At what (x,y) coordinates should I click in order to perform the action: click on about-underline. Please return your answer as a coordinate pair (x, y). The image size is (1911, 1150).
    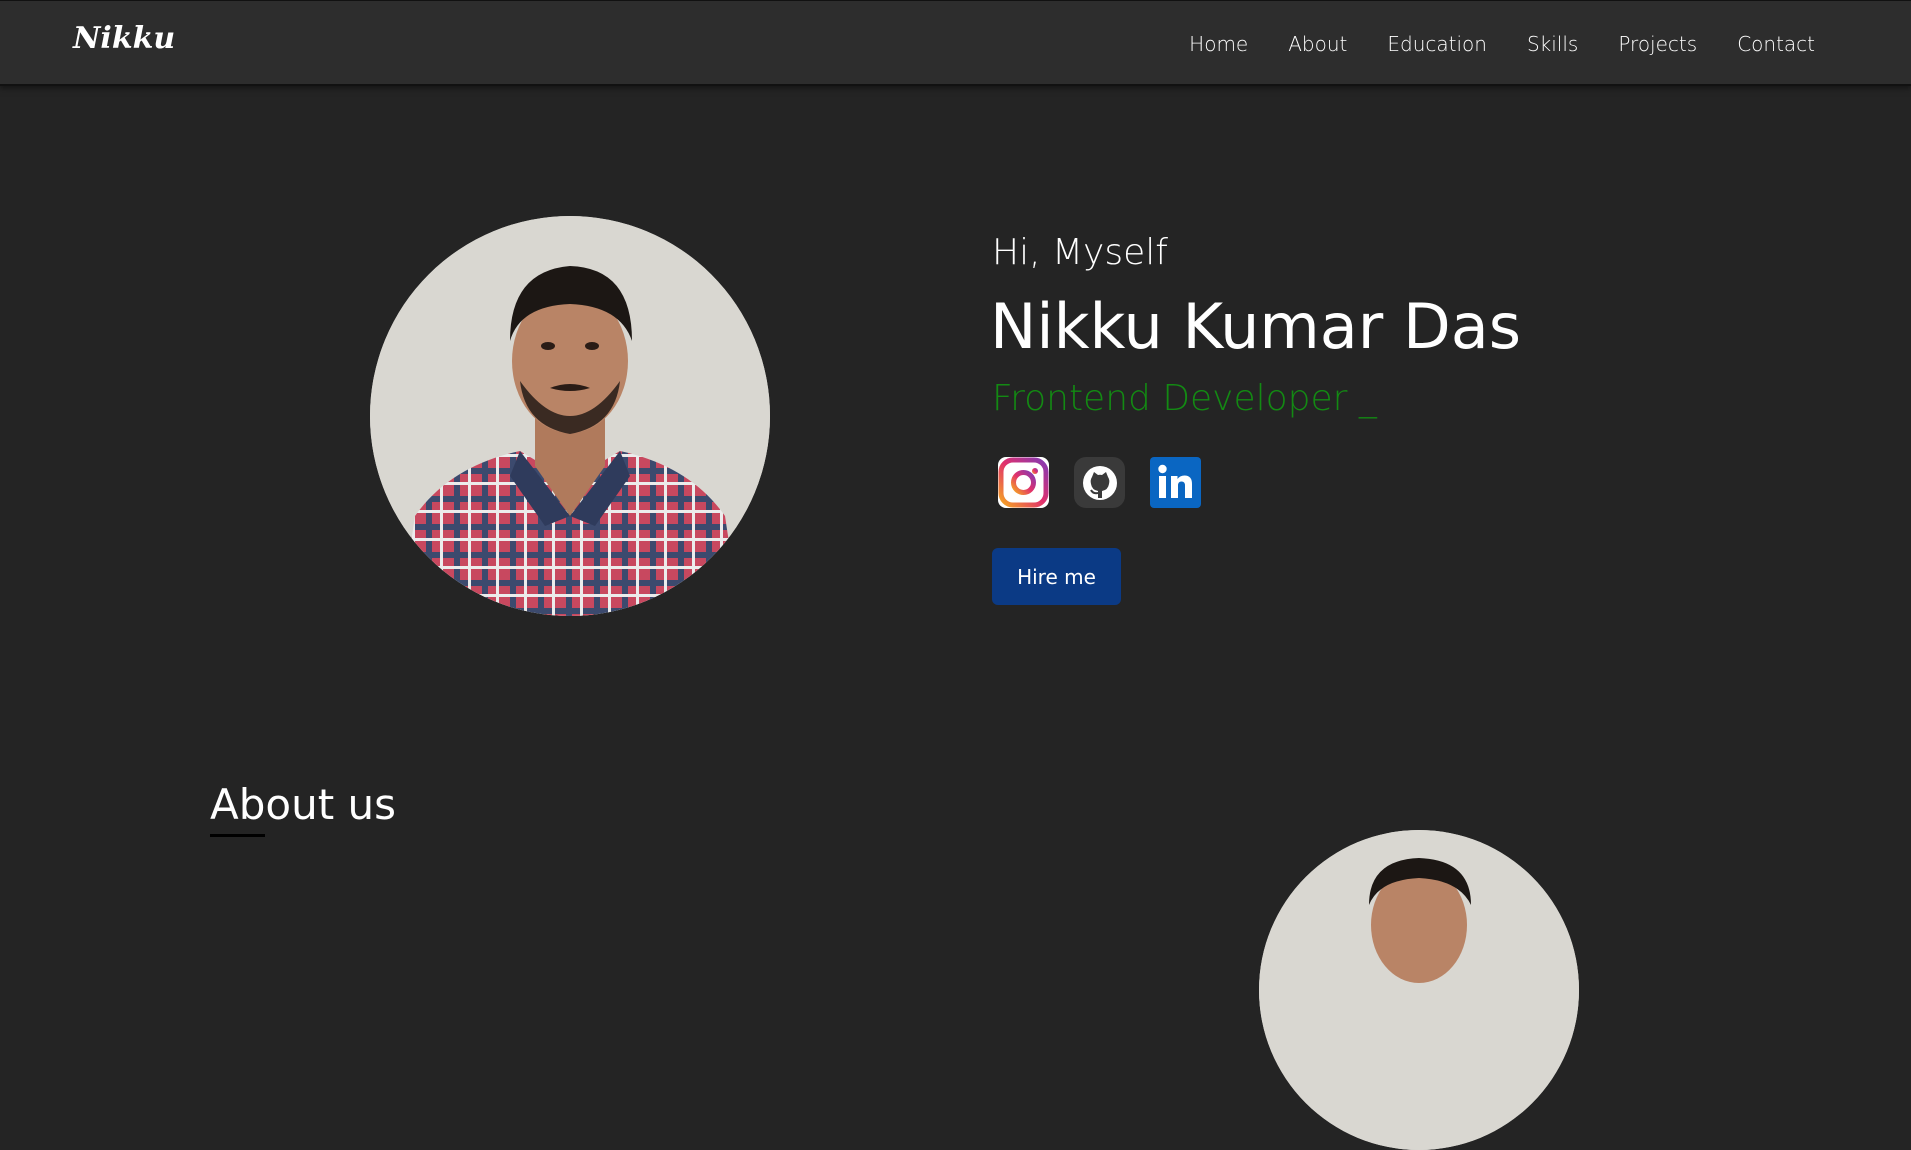
    Looking at the image, I should click on (237, 835).